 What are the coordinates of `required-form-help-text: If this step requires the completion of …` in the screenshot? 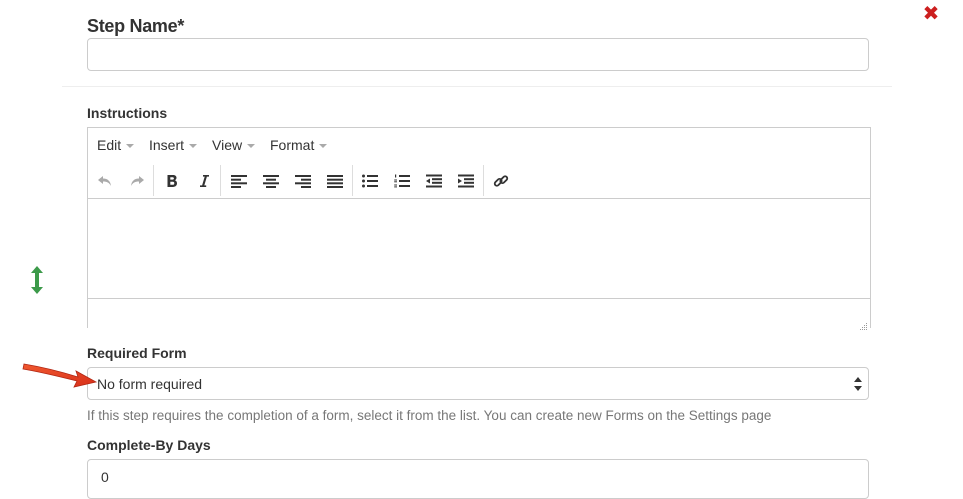 It's located at (429, 415).